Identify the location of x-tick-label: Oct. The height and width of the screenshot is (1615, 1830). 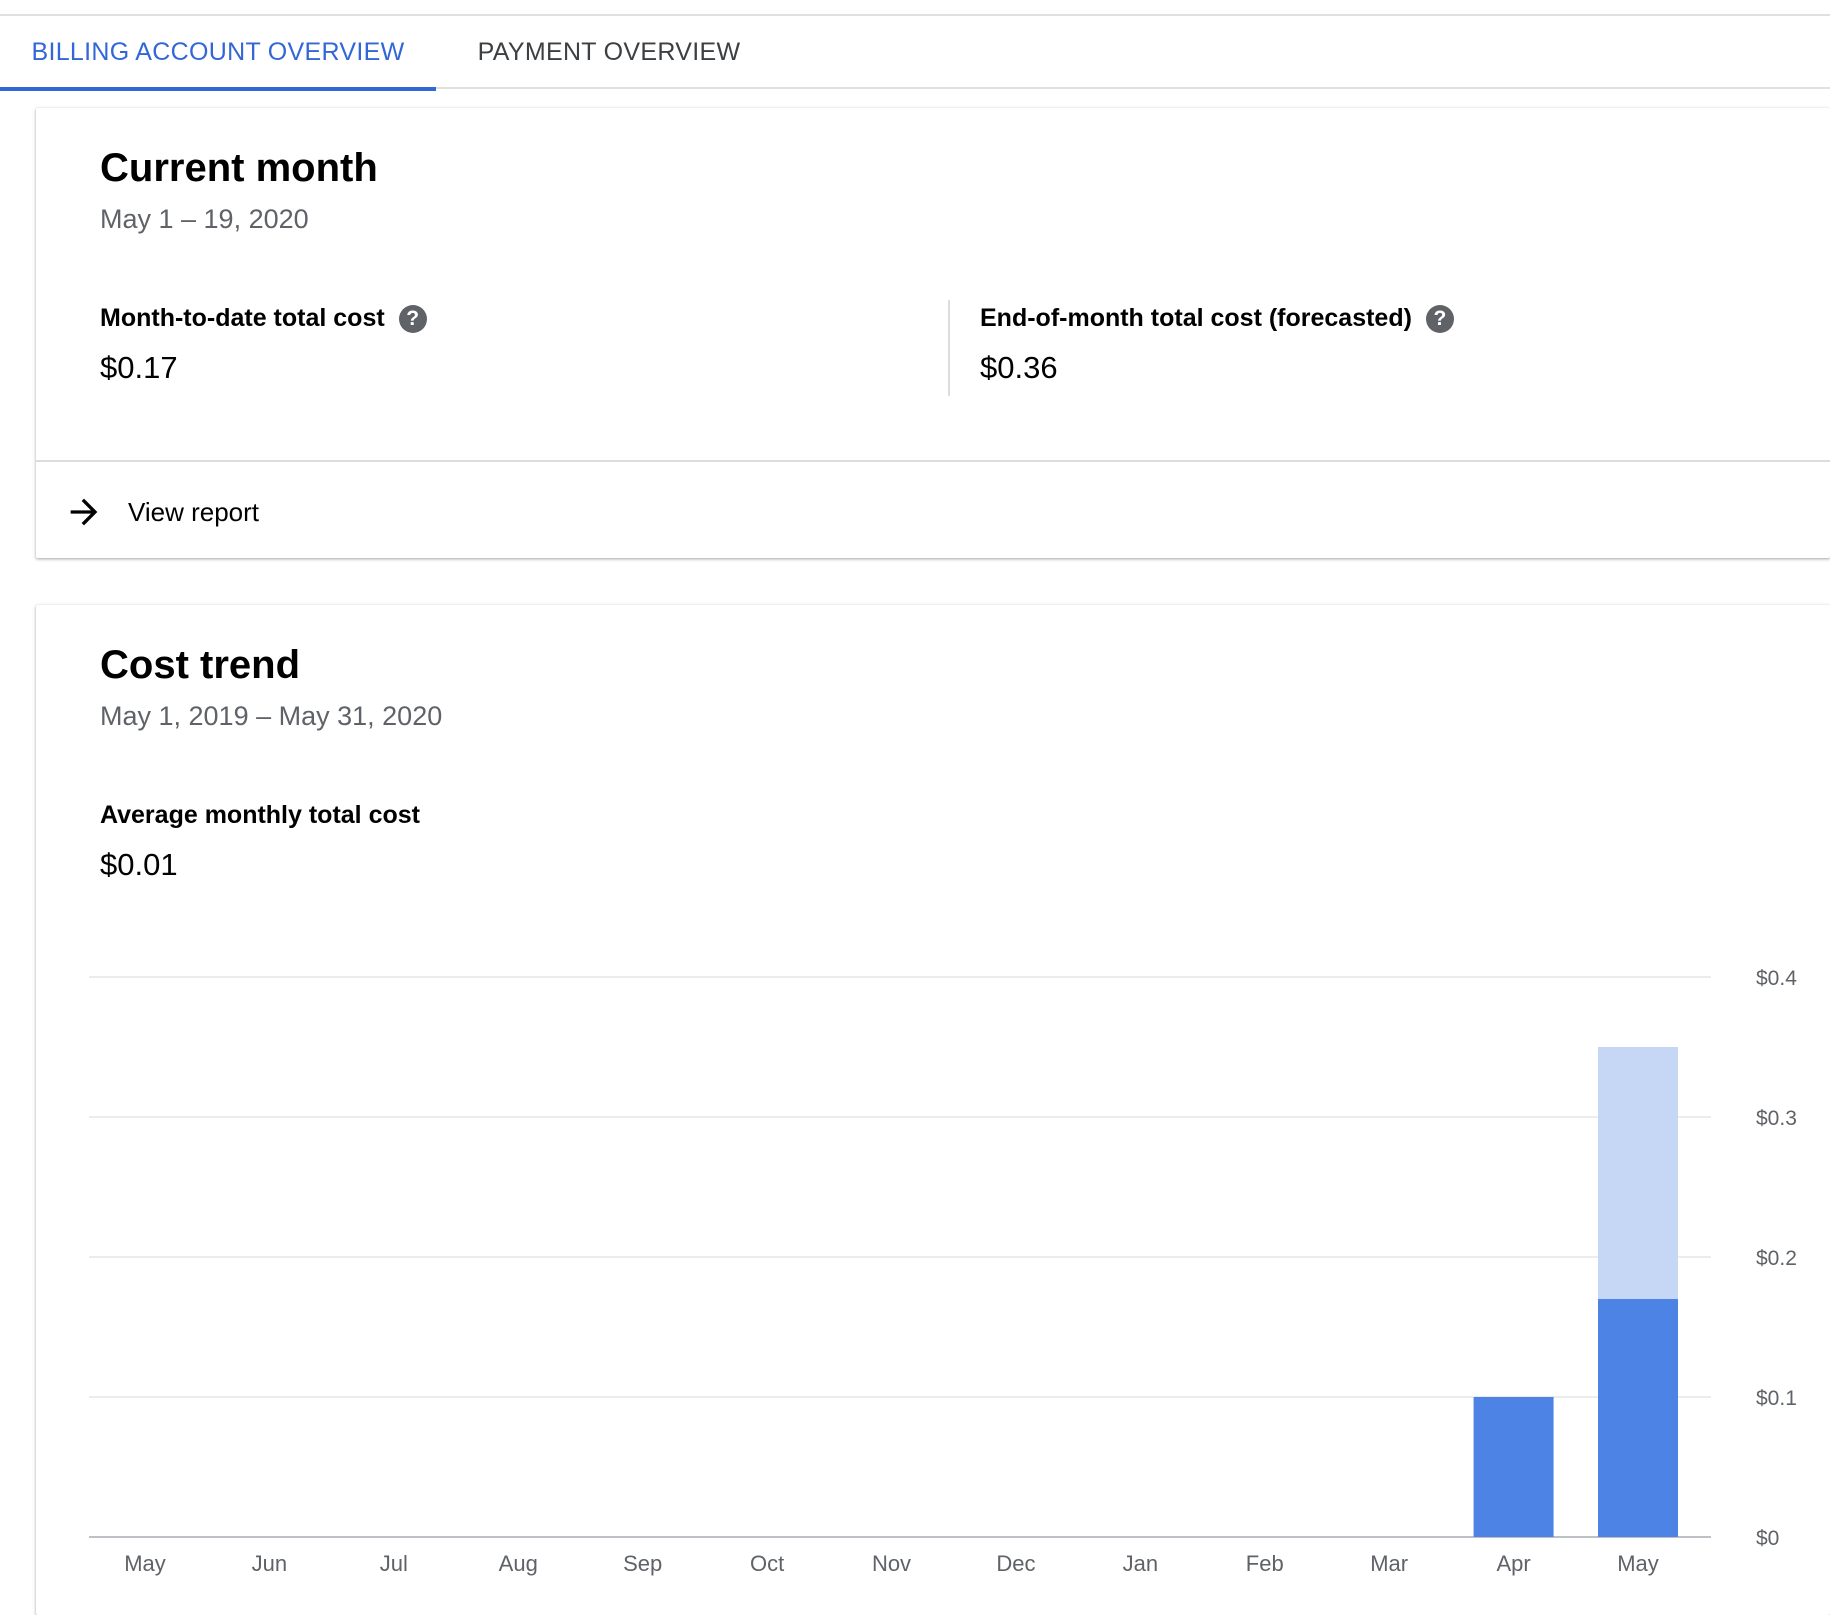
(767, 1563).